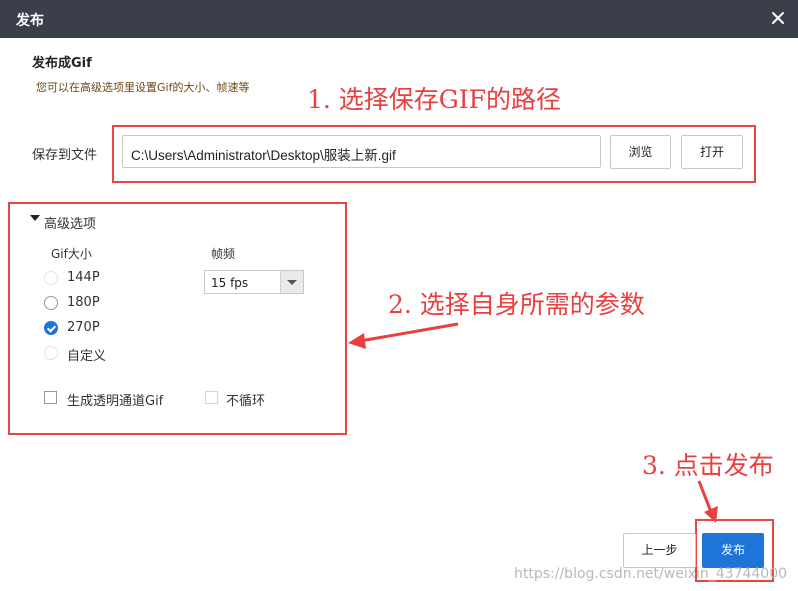  I want to click on close-icon, so click(778, 18).